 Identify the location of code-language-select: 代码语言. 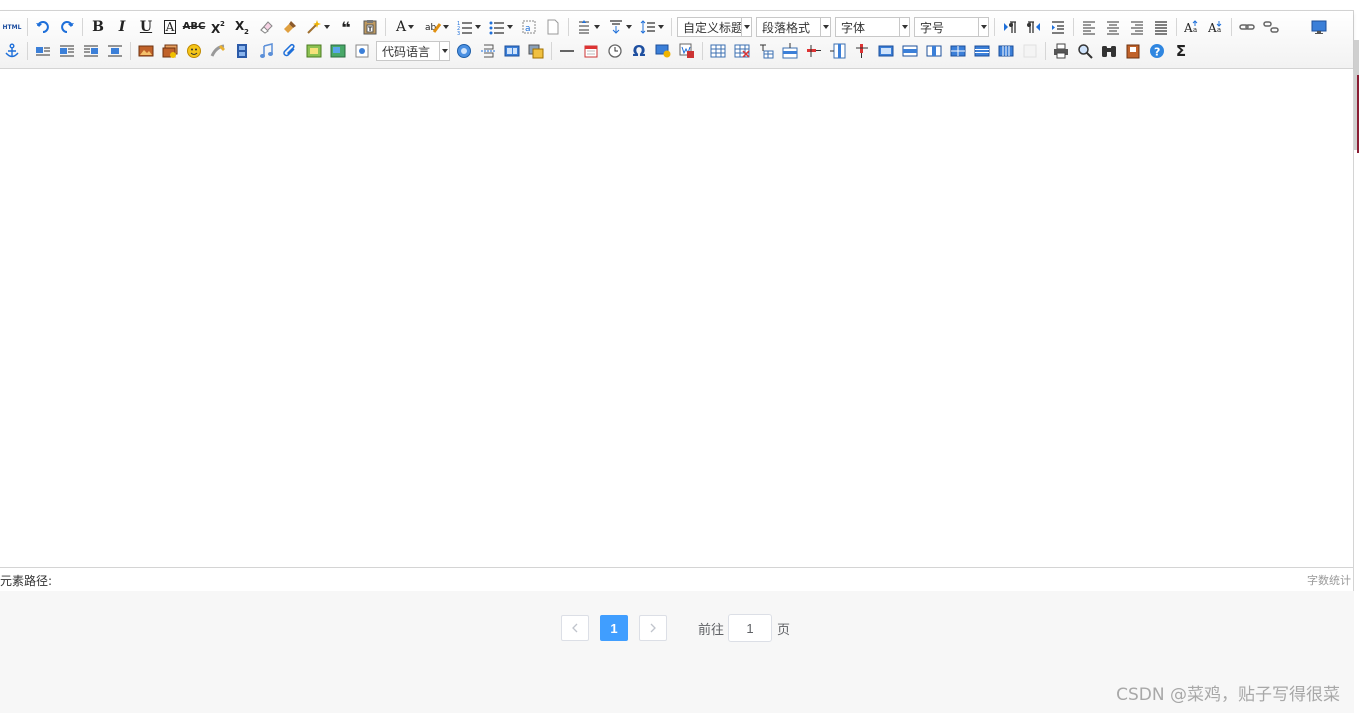
(413, 51).